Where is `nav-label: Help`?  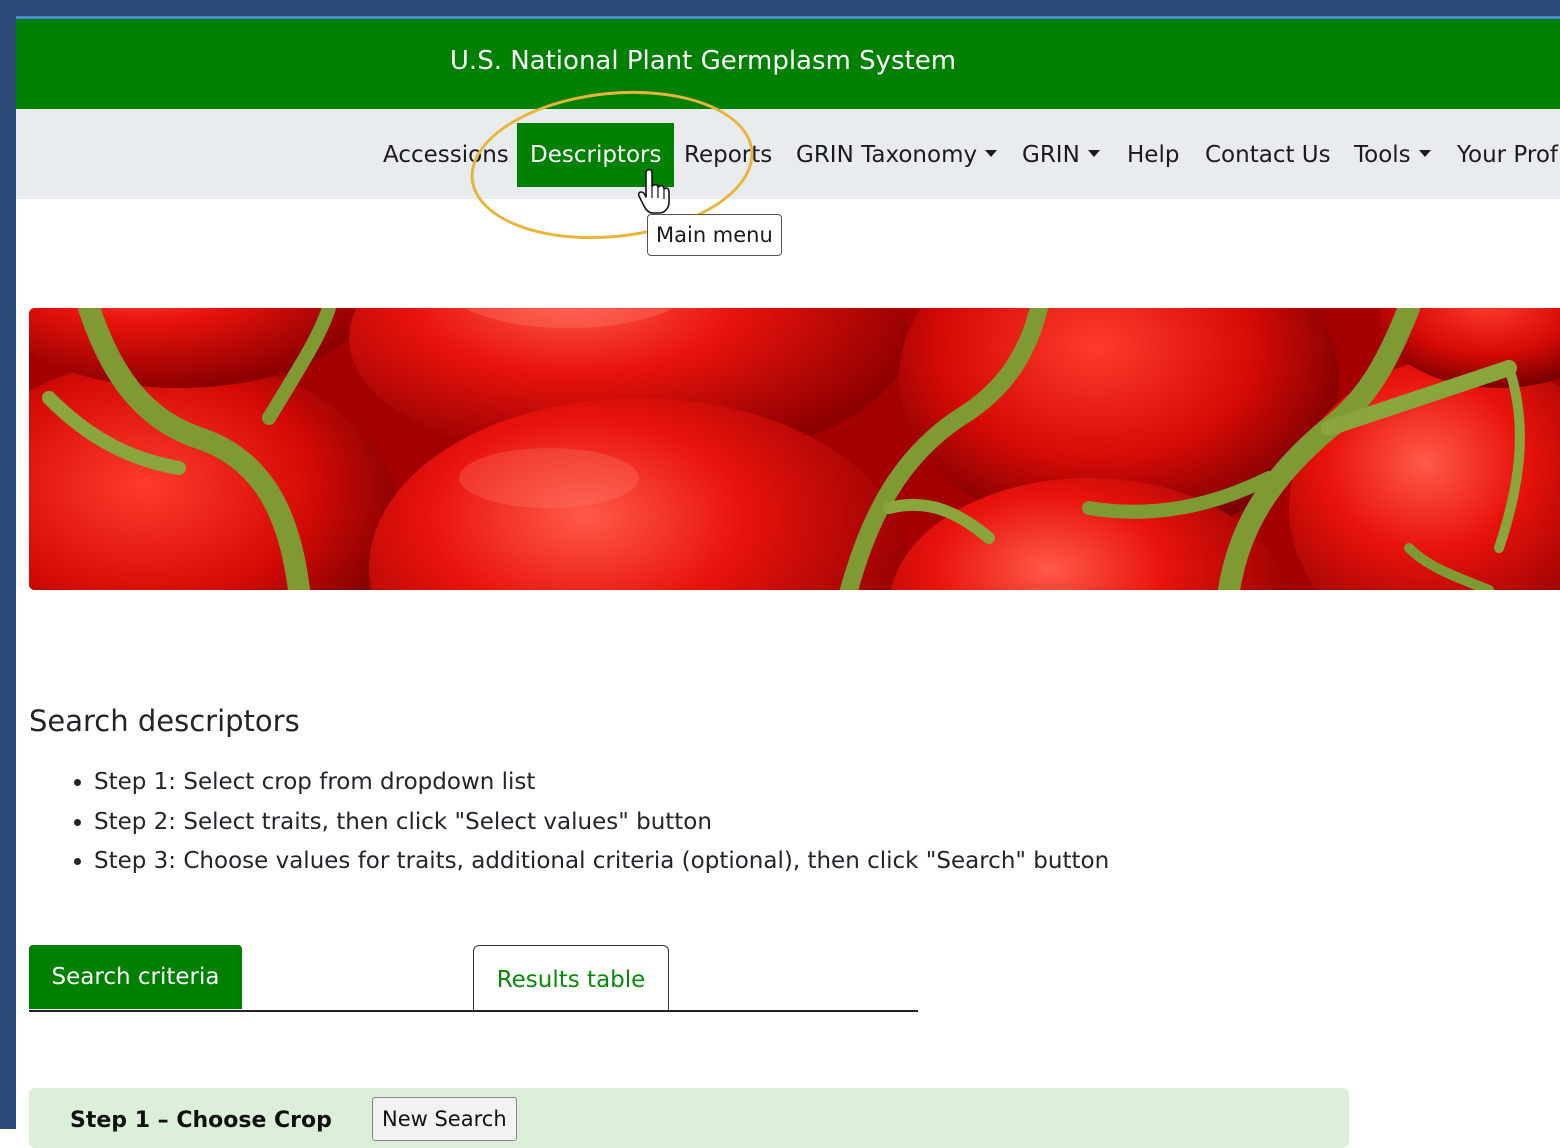
nav-label: Help is located at coordinates (1153, 155).